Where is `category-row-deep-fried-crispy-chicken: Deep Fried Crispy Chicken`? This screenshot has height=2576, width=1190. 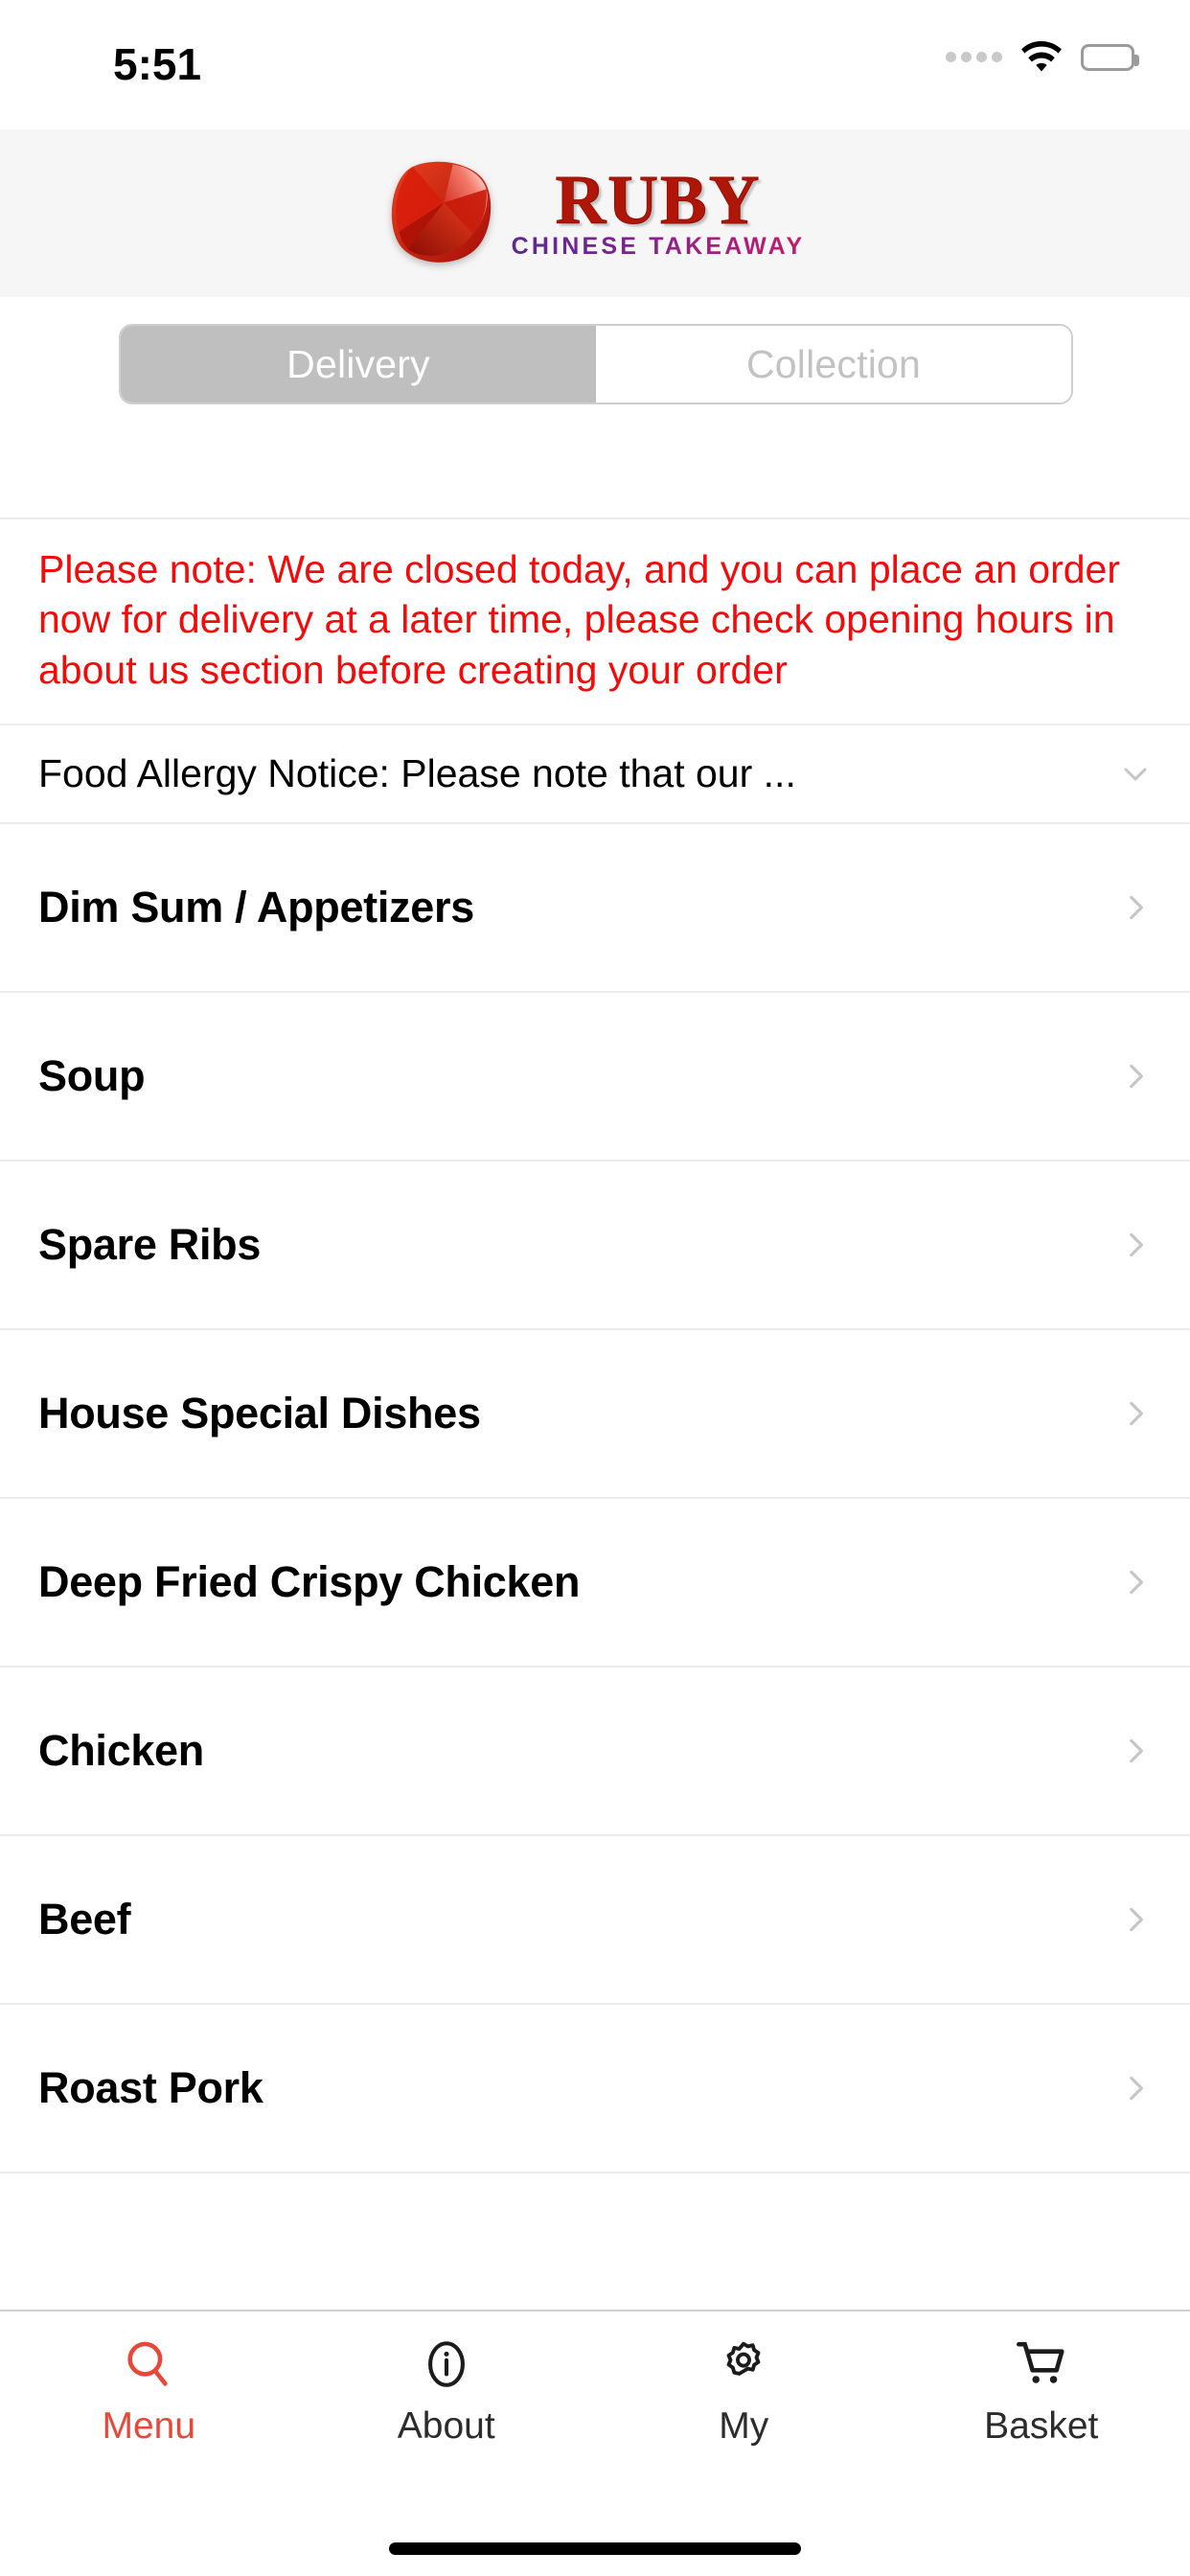
category-row-deep-fried-crispy-chicken: Deep Fried Crispy Chicken is located at coordinates (595, 1583).